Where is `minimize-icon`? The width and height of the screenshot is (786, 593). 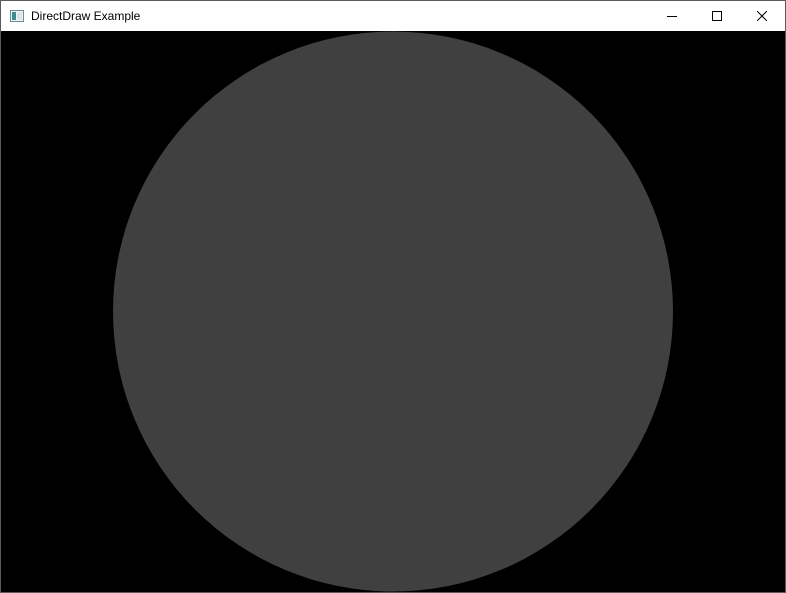 minimize-icon is located at coordinates (672, 16).